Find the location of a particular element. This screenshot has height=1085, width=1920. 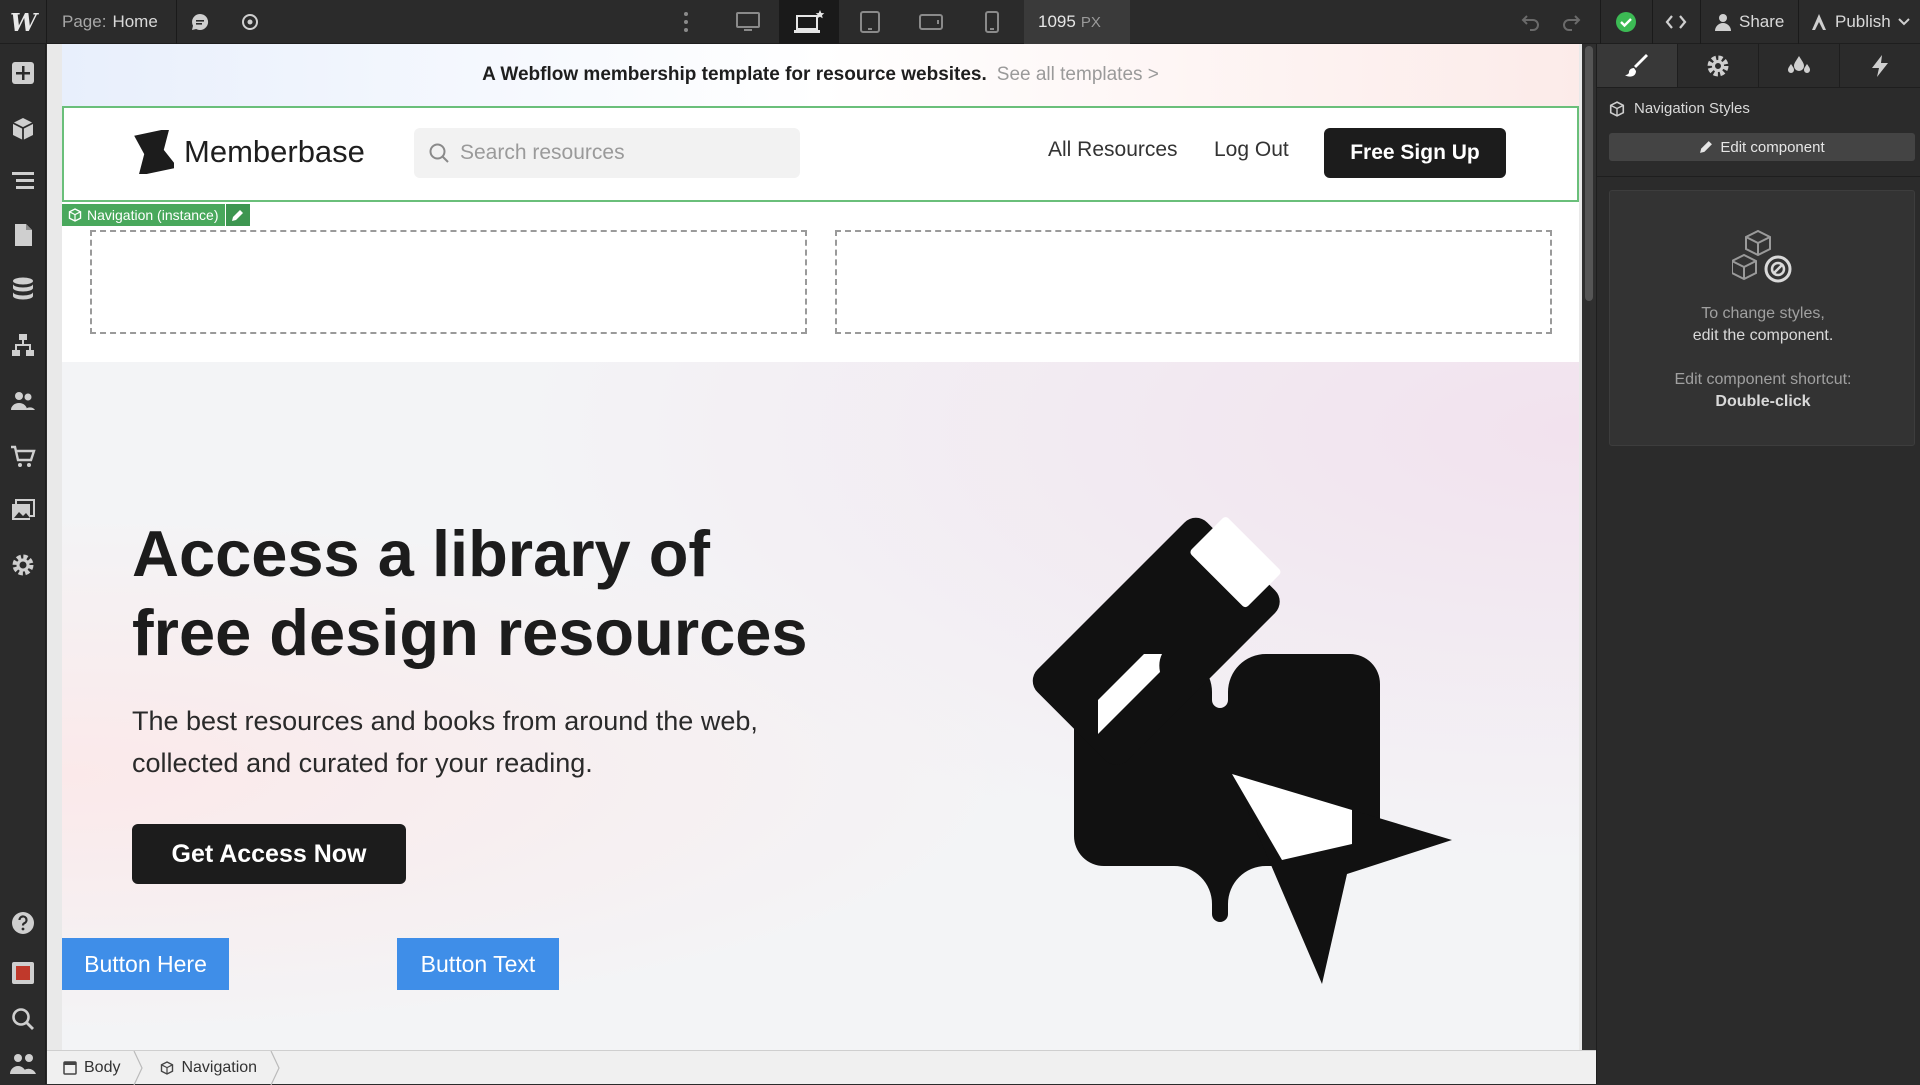

scrollbar-thumb is located at coordinates (1589, 173).